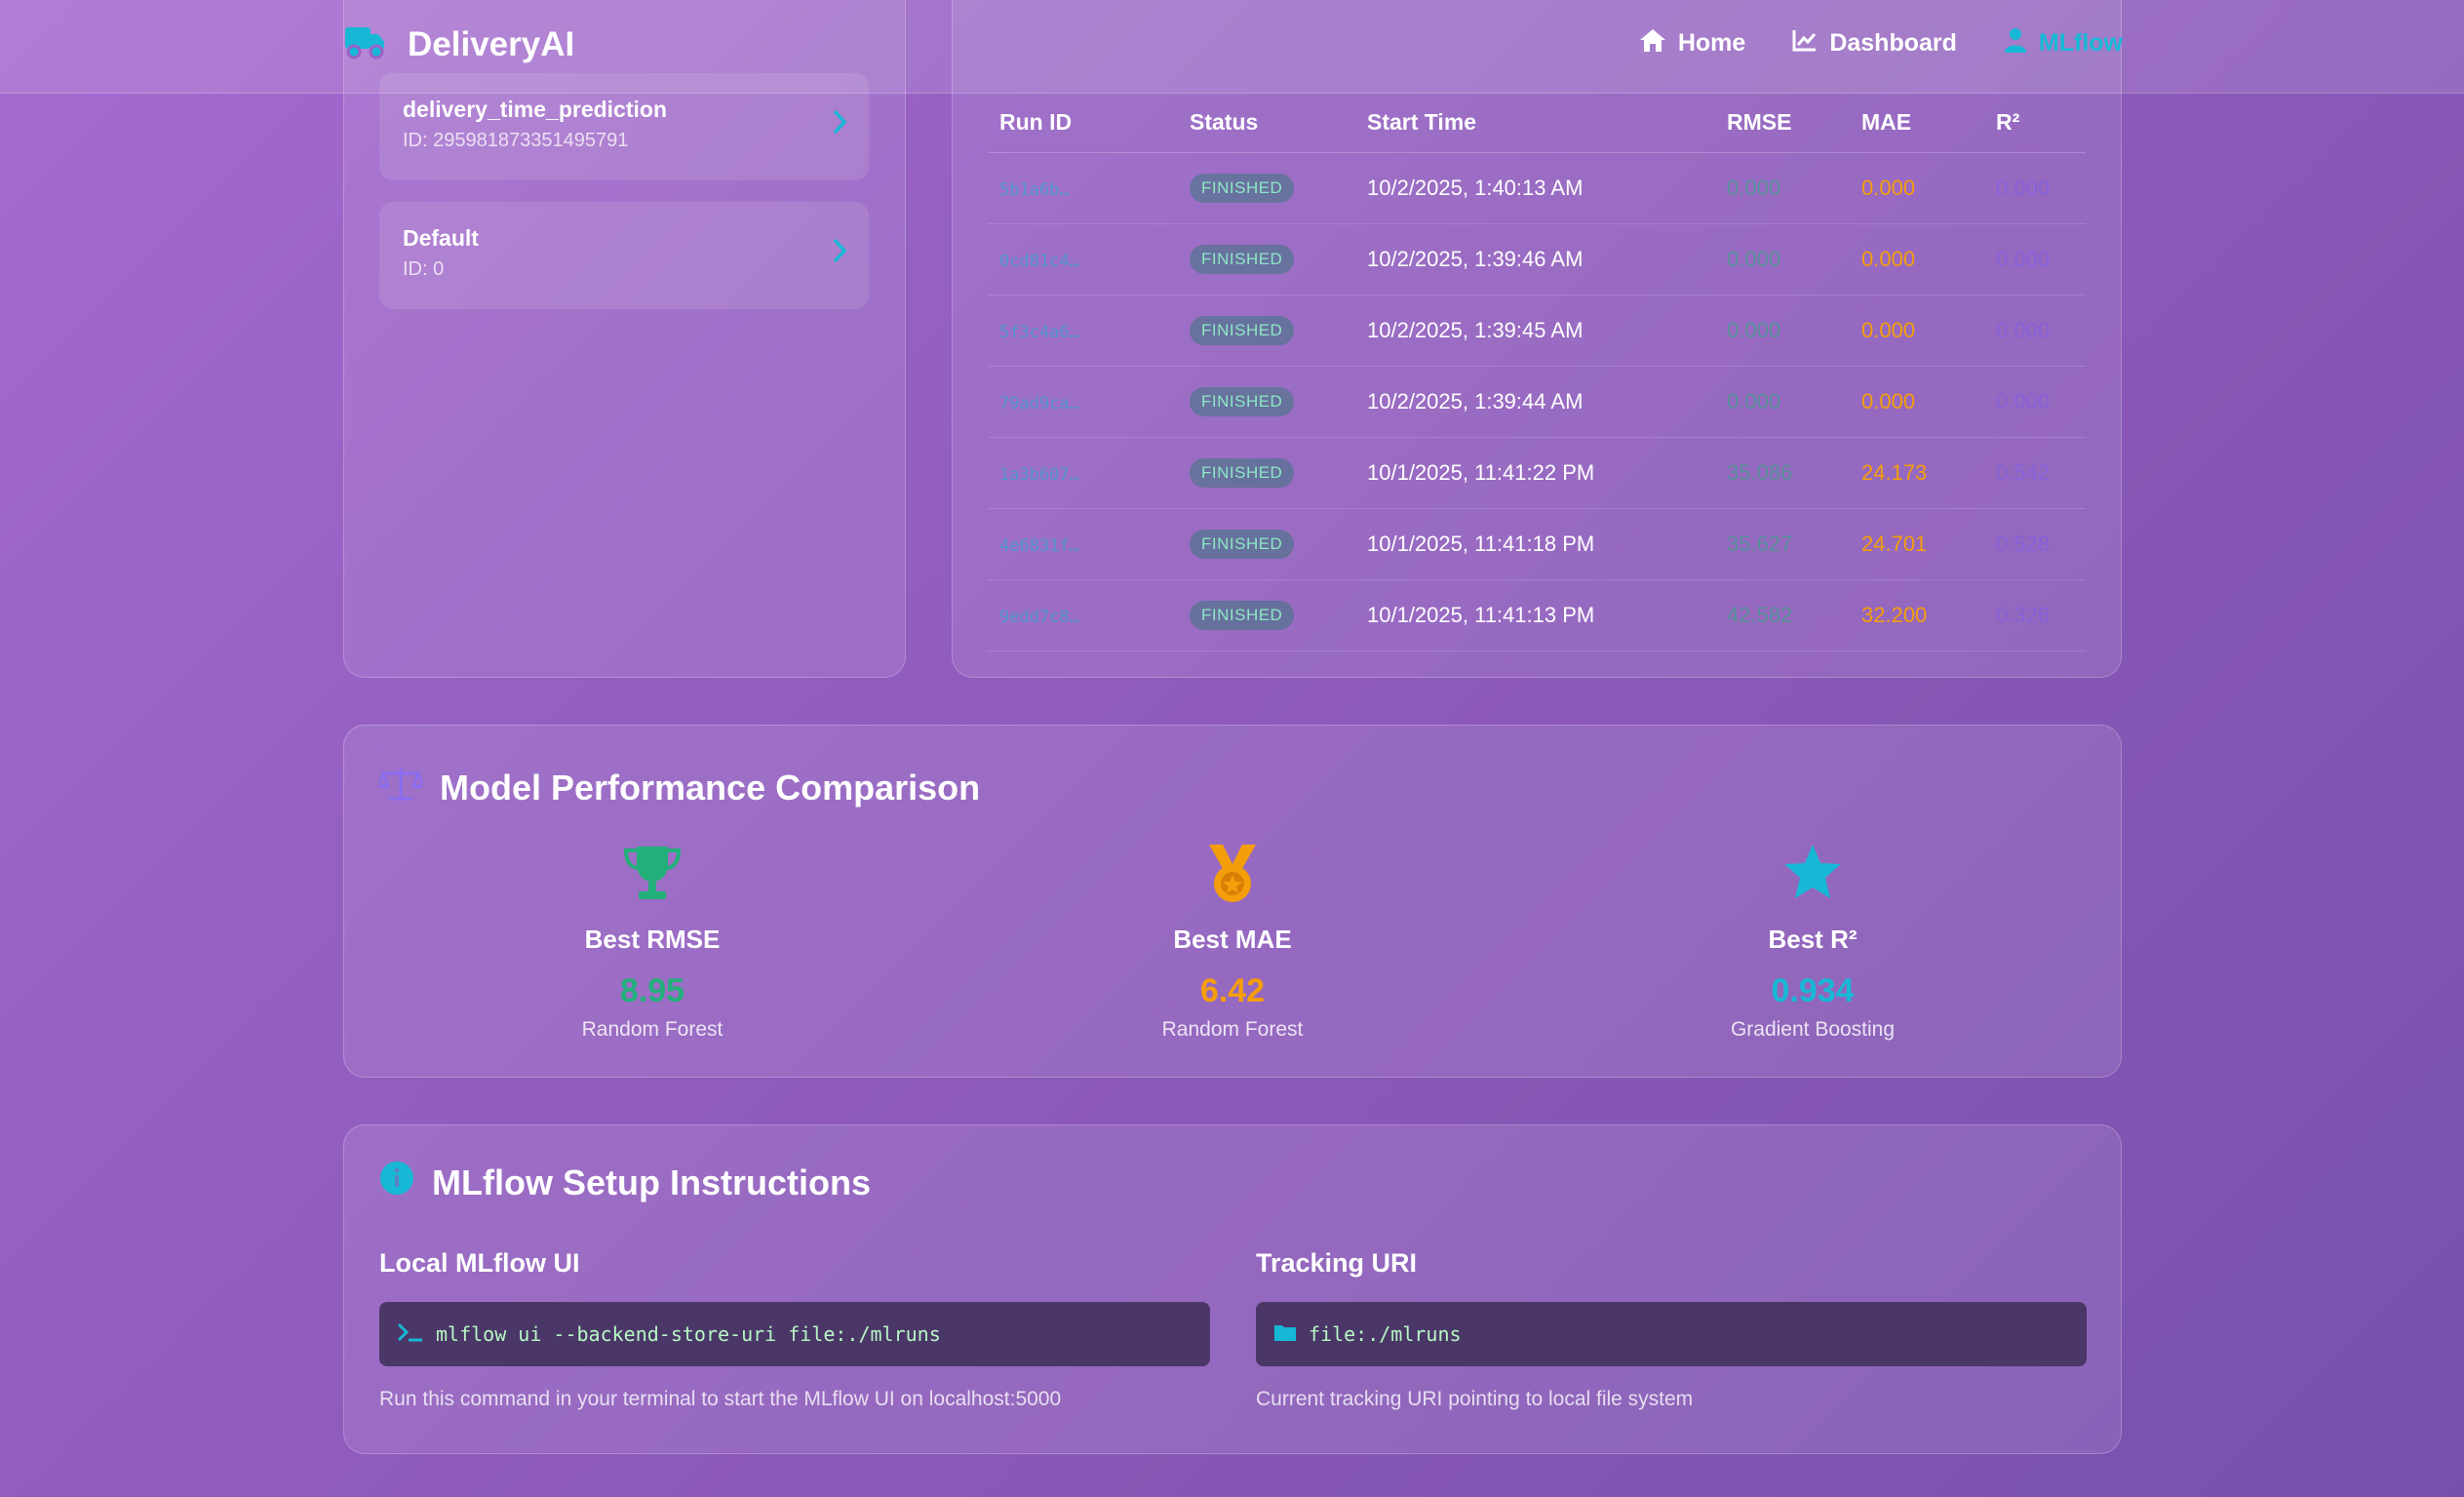 The width and height of the screenshot is (2464, 1497). What do you see at coordinates (1805, 43) in the screenshot?
I see `chart-line-icon` at bounding box center [1805, 43].